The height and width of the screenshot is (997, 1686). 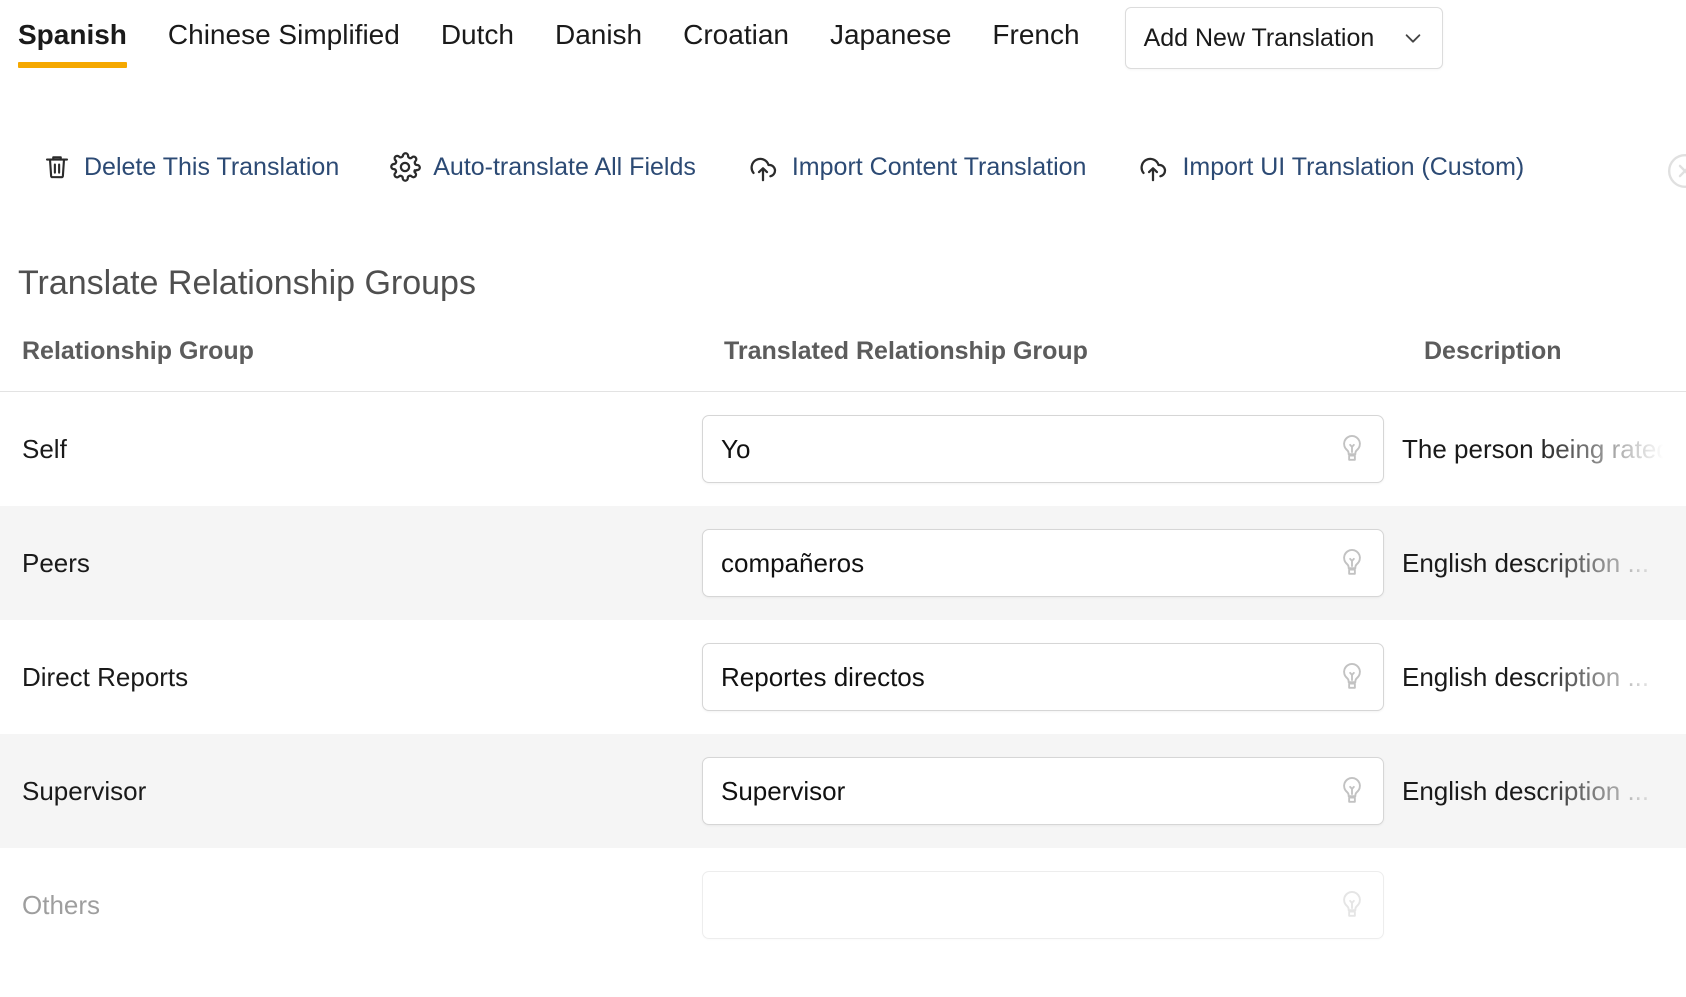 What do you see at coordinates (61, 905) in the screenshot?
I see `relationship-group-name: Others` at bounding box center [61, 905].